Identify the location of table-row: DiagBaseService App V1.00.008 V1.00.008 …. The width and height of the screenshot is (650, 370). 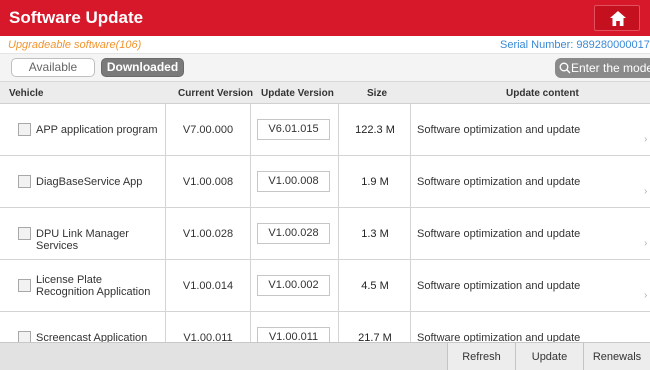
(325, 182).